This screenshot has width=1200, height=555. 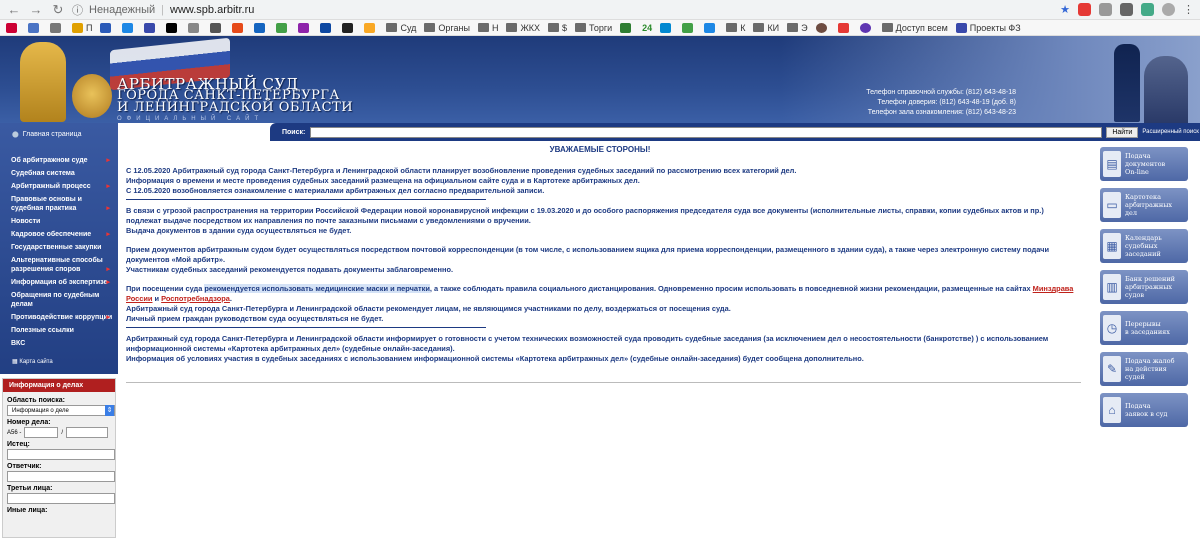 I want to click on complaints-button: ✎ Подача жалоб на действия судей, so click(x=1144, y=369).